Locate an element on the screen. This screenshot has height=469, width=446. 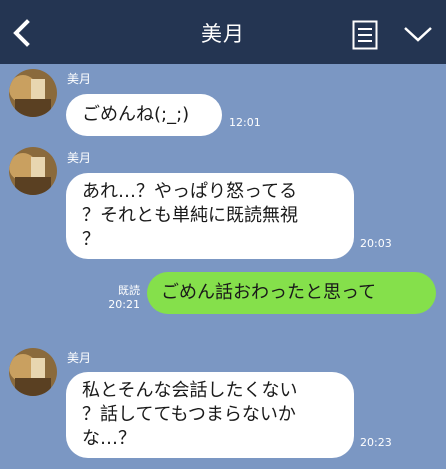
expand-button is located at coordinates (418, 34).